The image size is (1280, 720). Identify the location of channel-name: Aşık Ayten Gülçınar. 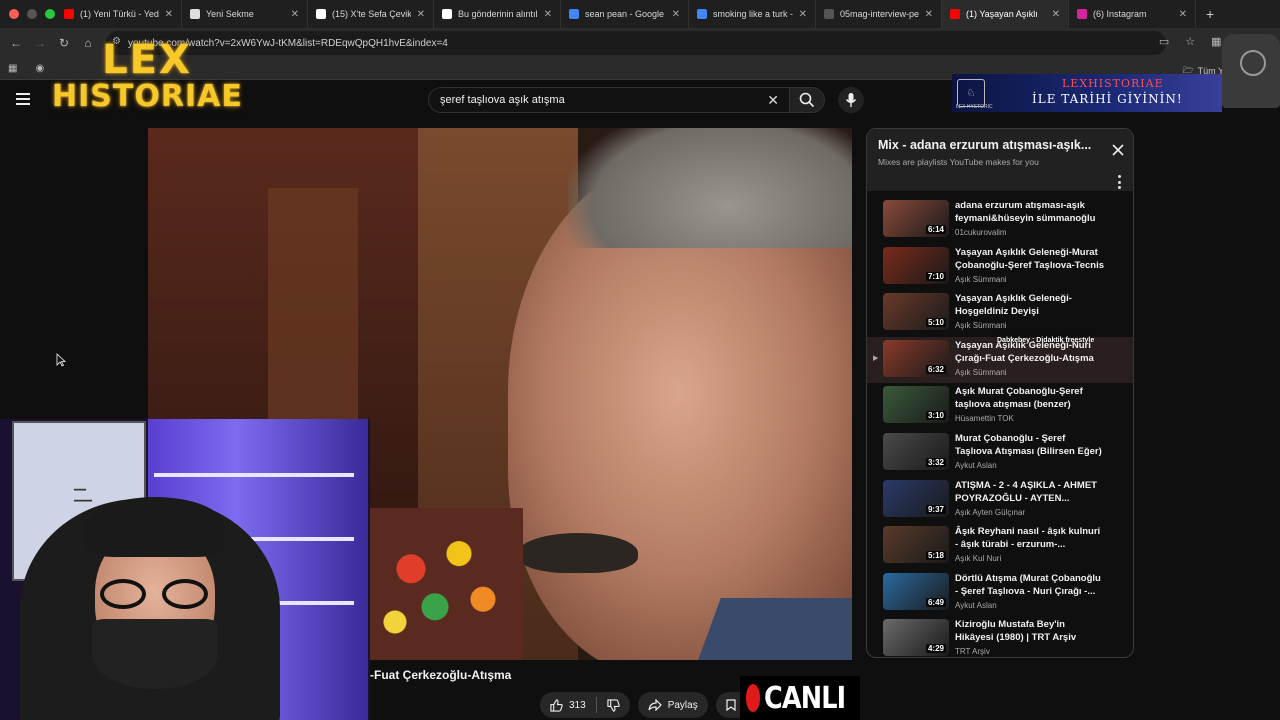
(990, 512).